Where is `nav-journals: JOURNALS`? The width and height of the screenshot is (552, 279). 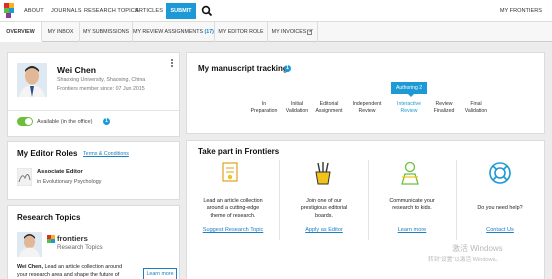
nav-journals: JOURNALS is located at coordinates (66, 11).